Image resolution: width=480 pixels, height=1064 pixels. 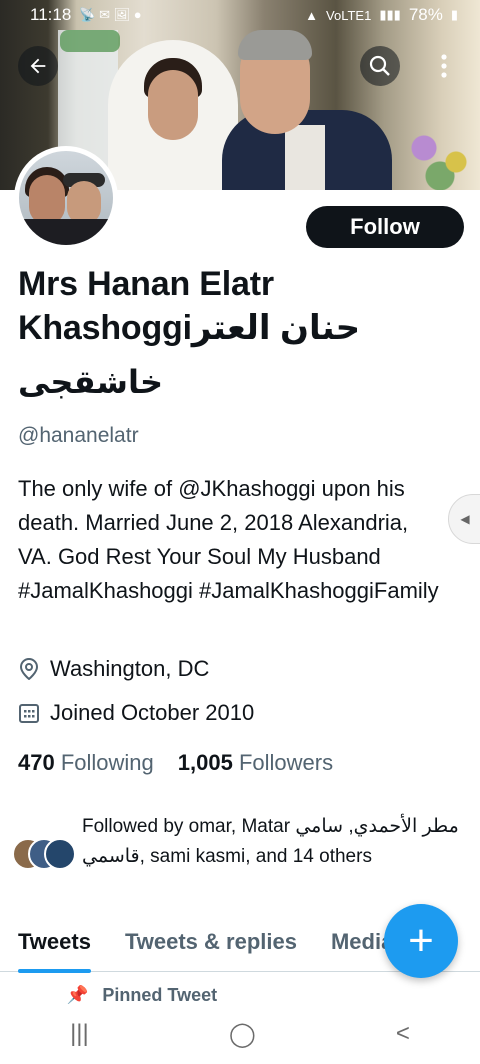 I want to click on location-row: Washington, DC, so click(x=113, y=669).